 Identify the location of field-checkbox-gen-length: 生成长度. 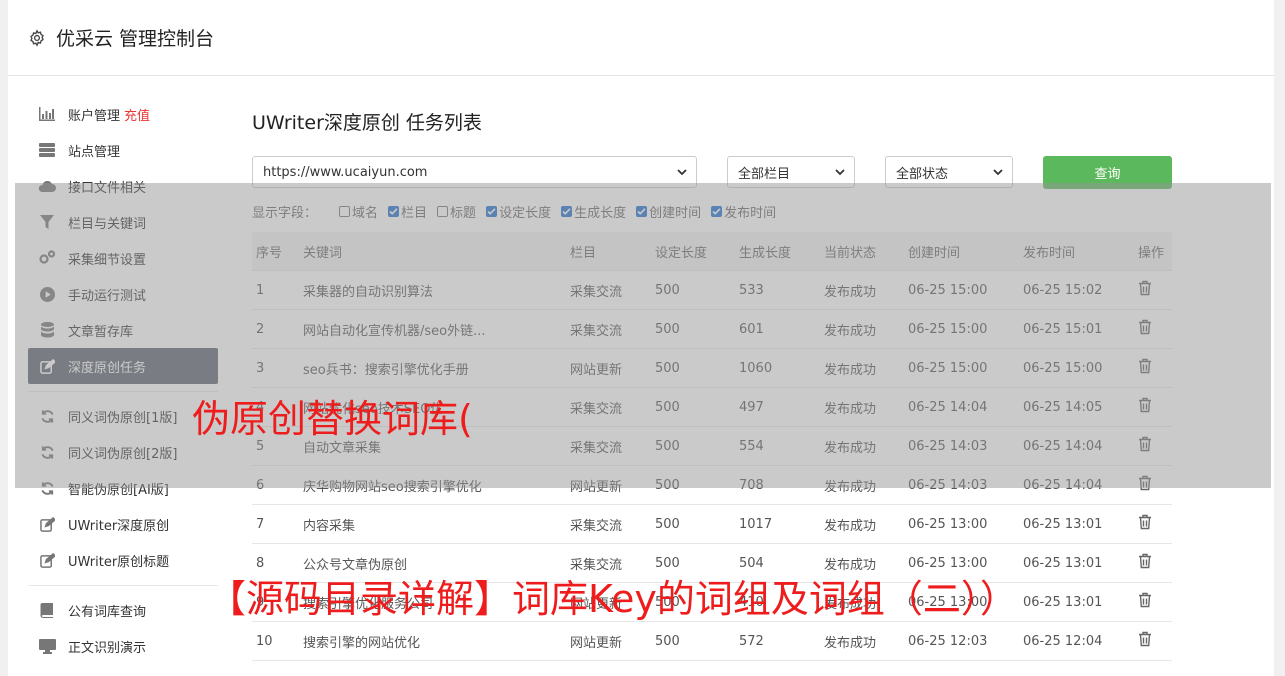
(593, 211).